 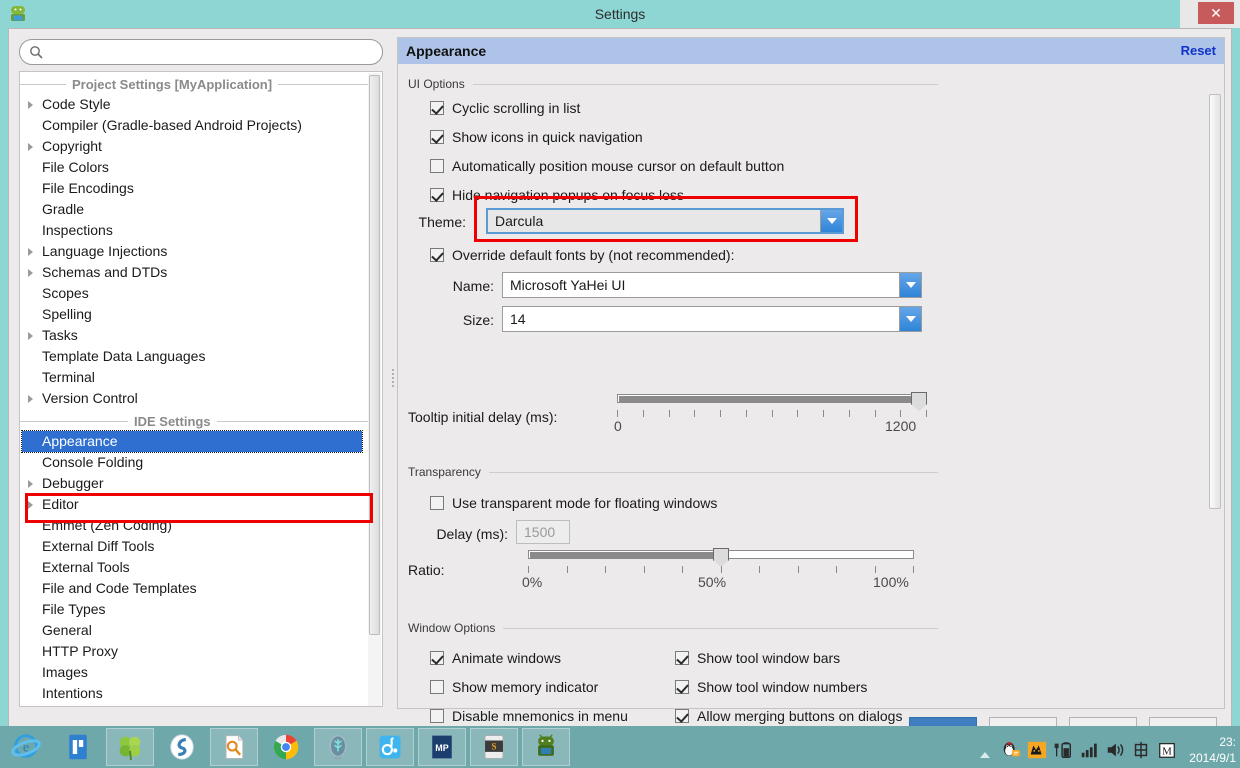 I want to click on taskbar-sogou-browser-icon, so click(x=182, y=747).